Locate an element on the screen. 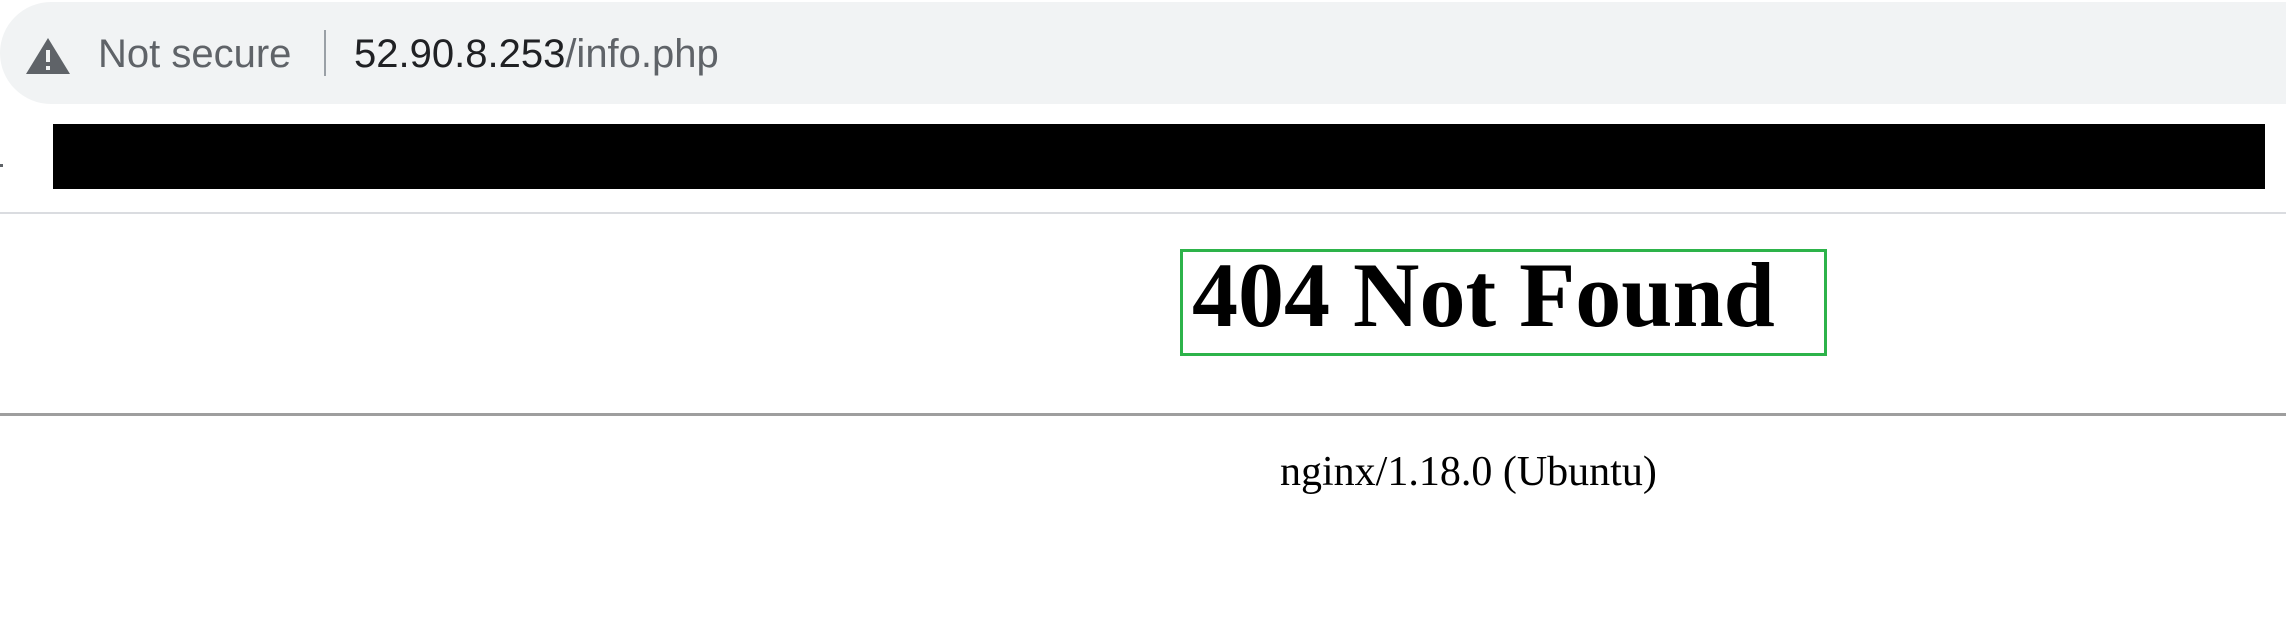 This screenshot has height=623, width=2286. toolbar-divider is located at coordinates (1143, 213).